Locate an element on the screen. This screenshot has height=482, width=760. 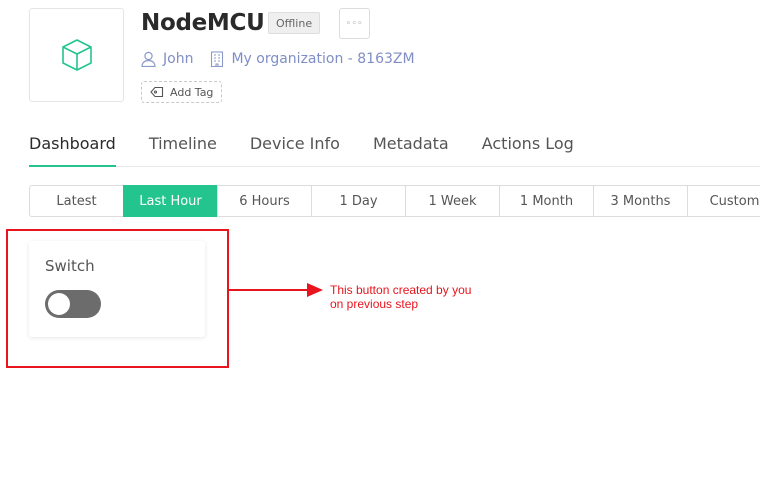
cube-icon is located at coordinates (76, 55).